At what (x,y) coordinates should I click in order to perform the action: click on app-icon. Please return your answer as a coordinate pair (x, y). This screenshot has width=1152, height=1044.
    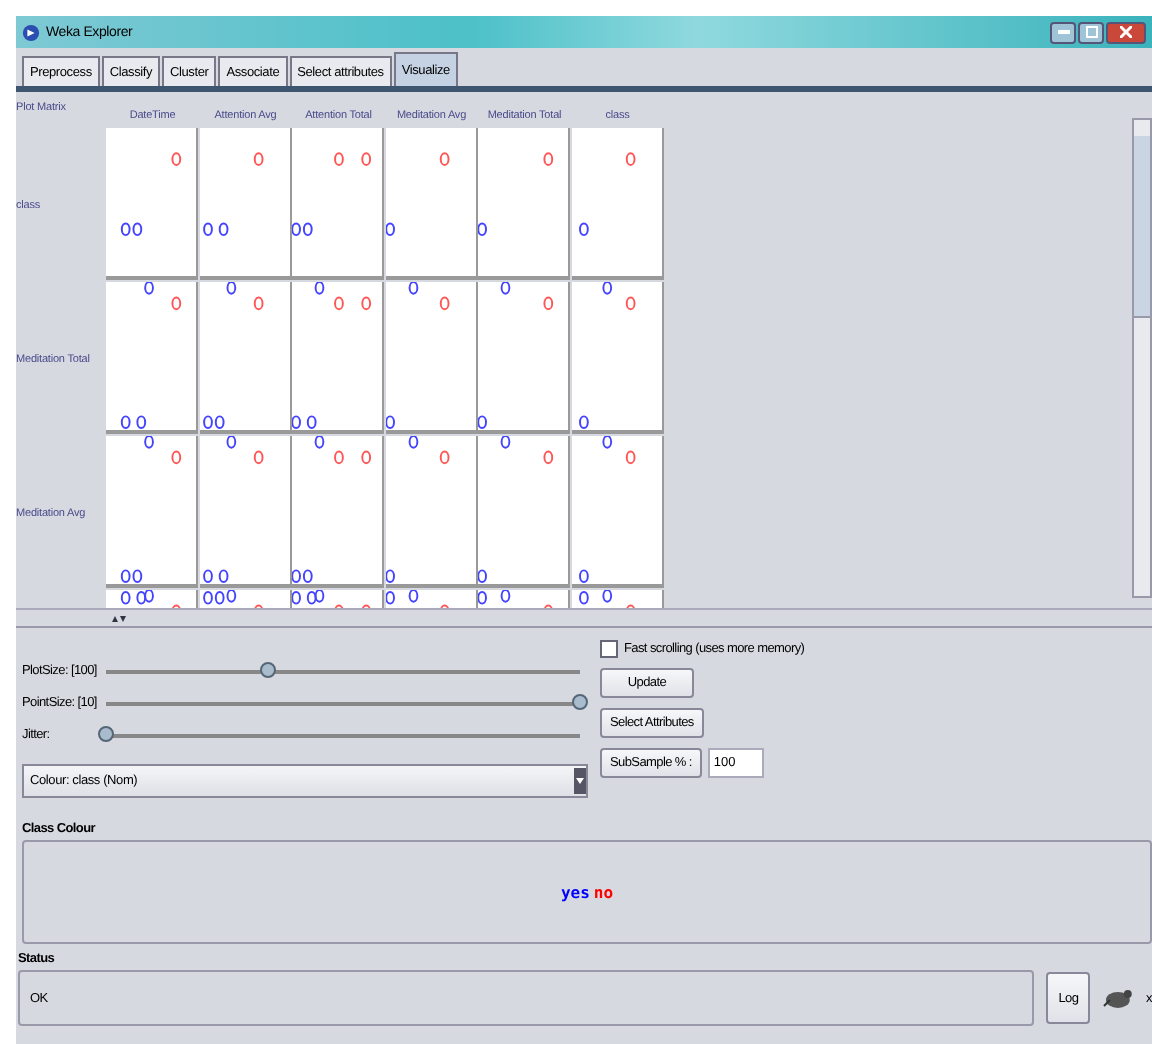
    Looking at the image, I should click on (31, 32).